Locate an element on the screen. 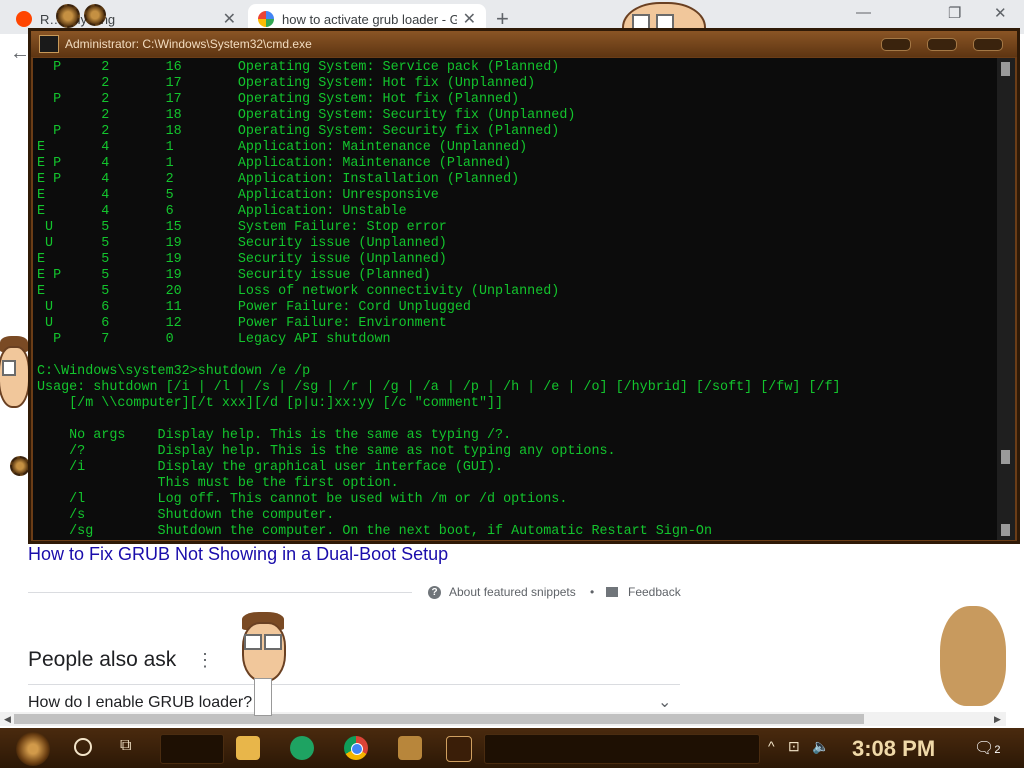 The height and width of the screenshot is (768, 1024). snippet-divider is located at coordinates (220, 592).